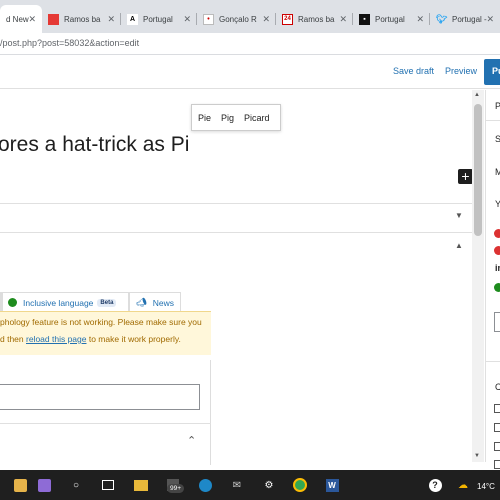  What do you see at coordinates (497, 204) in the screenshot?
I see `sidebar-item-y: Y` at bounding box center [497, 204].